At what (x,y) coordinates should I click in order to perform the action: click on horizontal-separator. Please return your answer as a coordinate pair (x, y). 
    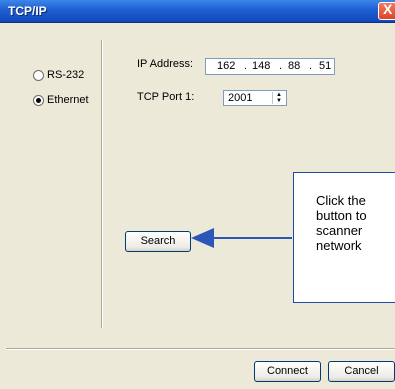
    Looking at the image, I should click on (200, 349).